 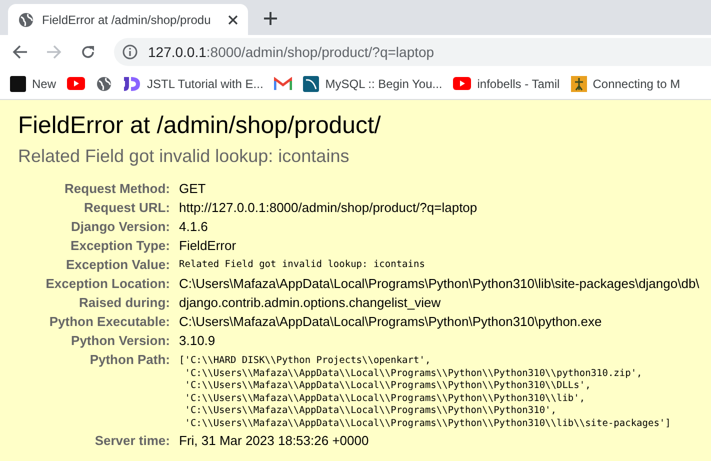 What do you see at coordinates (193, 189) in the screenshot?
I see `field-value: GET` at bounding box center [193, 189].